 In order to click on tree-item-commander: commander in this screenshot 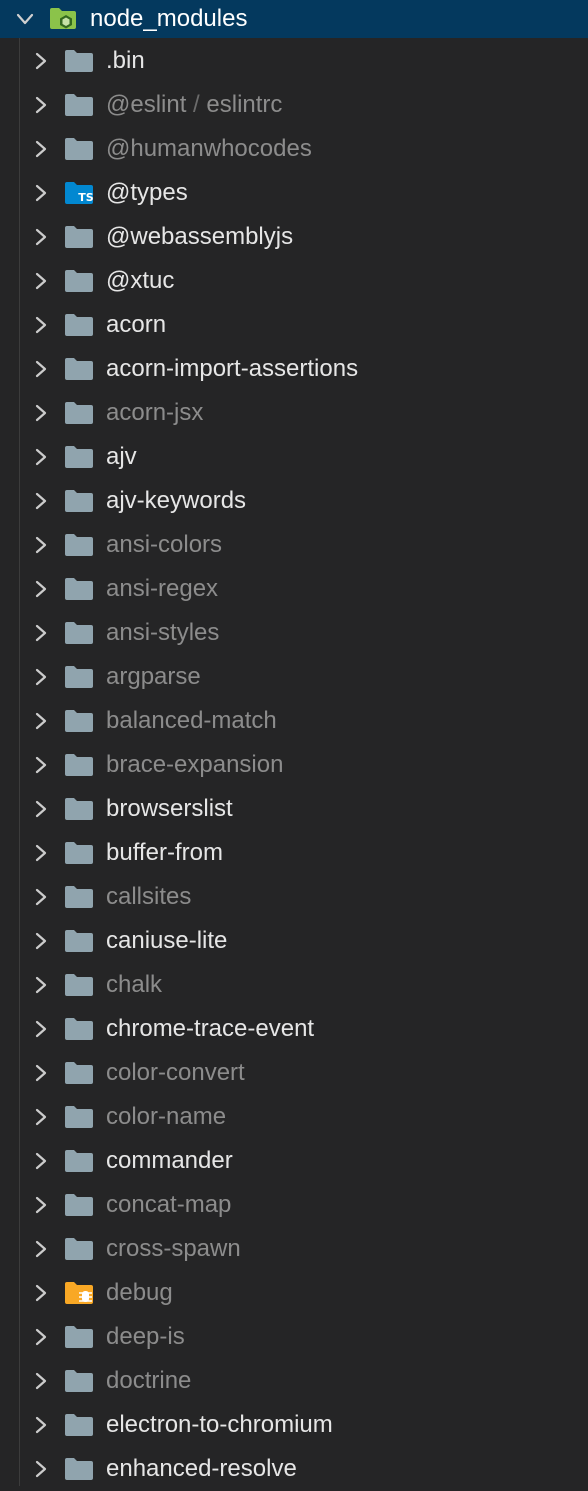, I will do `click(294, 1161)`.